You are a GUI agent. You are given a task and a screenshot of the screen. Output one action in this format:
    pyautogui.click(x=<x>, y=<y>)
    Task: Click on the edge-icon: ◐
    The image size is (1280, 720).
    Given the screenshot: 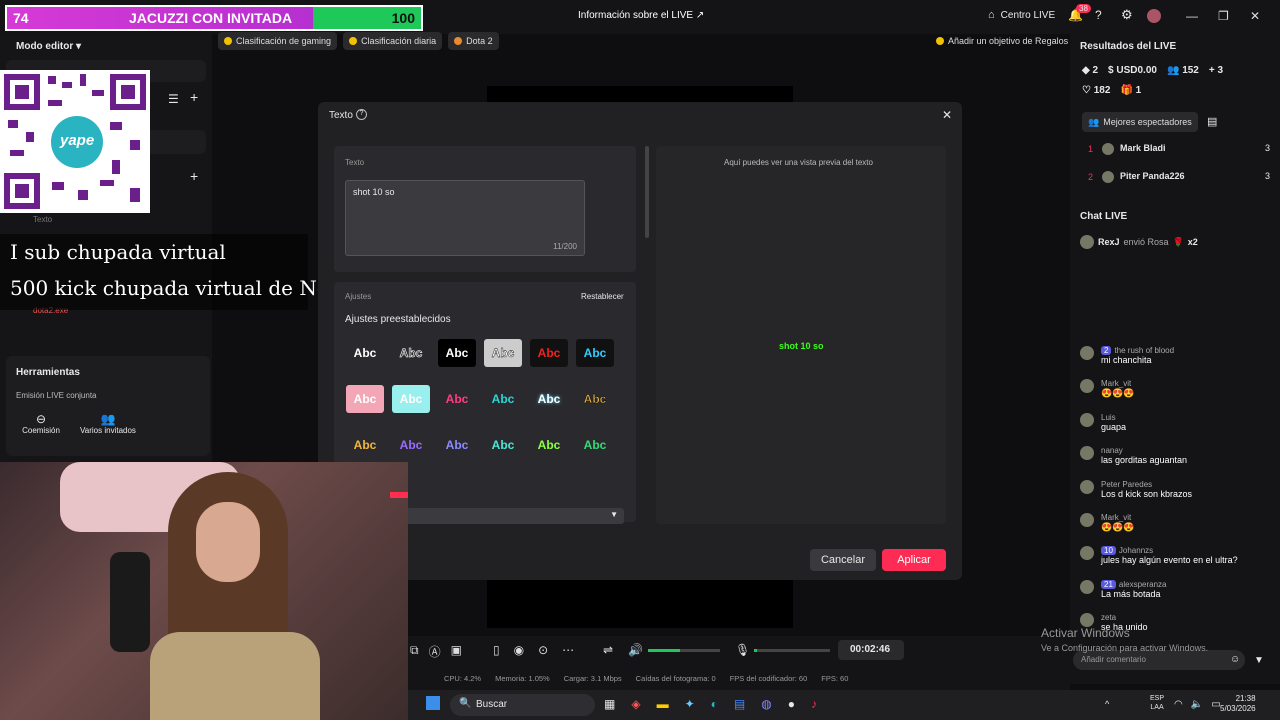 What is the action you would take?
    pyautogui.click(x=714, y=704)
    